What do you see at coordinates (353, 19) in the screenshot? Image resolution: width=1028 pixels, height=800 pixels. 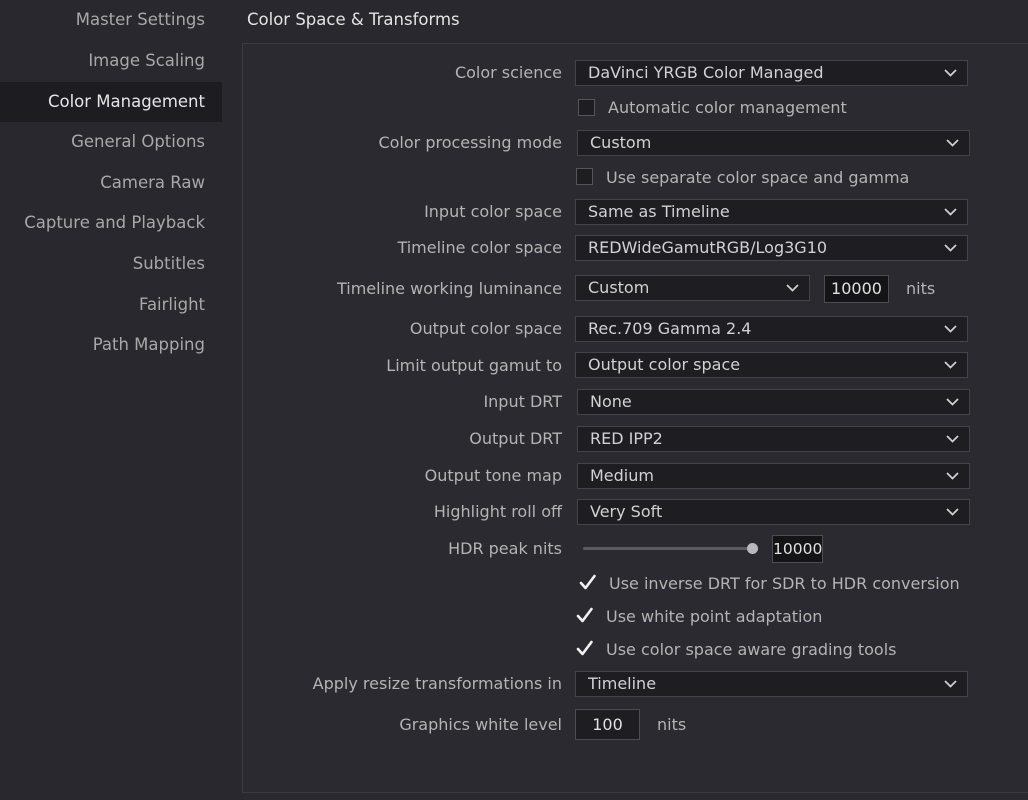 I see `section-title: Color Space & Transforms` at bounding box center [353, 19].